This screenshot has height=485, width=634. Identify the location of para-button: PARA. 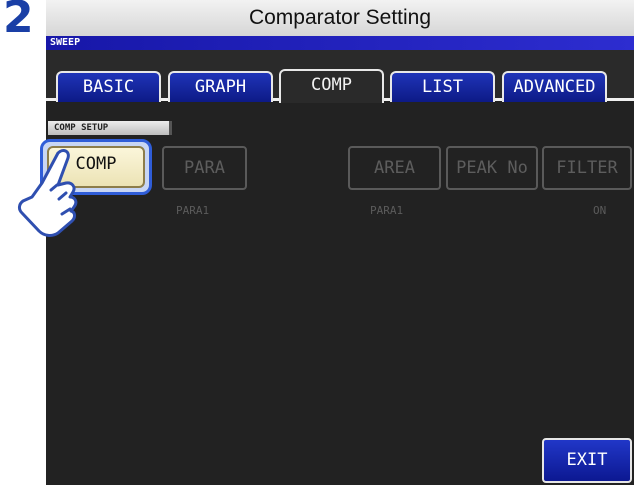
(204, 168).